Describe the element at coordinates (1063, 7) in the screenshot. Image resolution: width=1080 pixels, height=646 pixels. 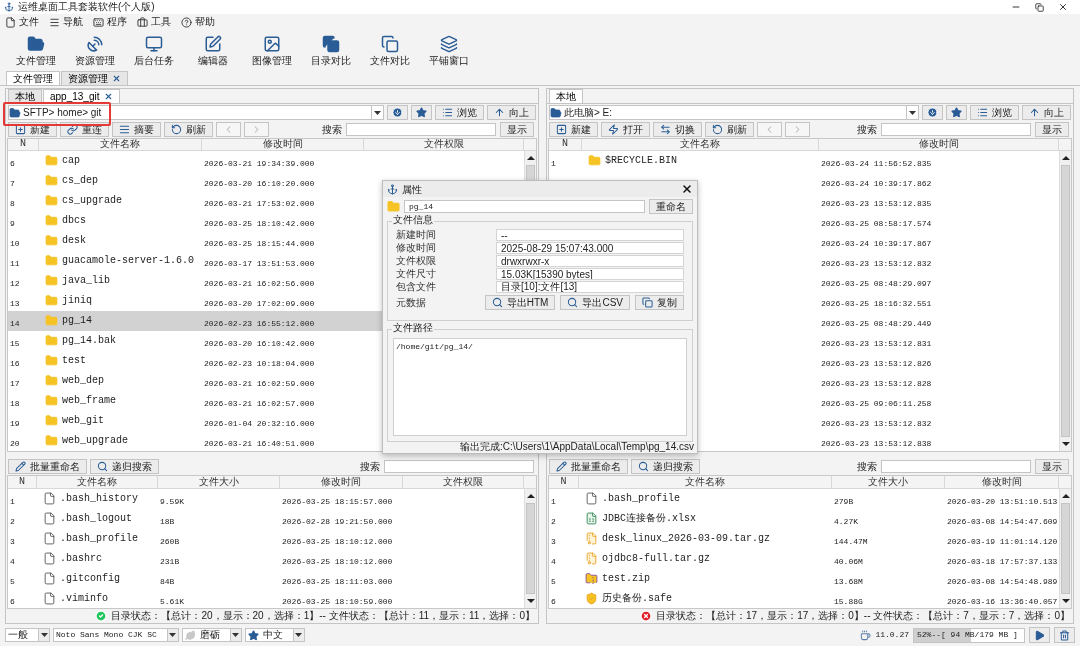
I see `close-button` at that location.